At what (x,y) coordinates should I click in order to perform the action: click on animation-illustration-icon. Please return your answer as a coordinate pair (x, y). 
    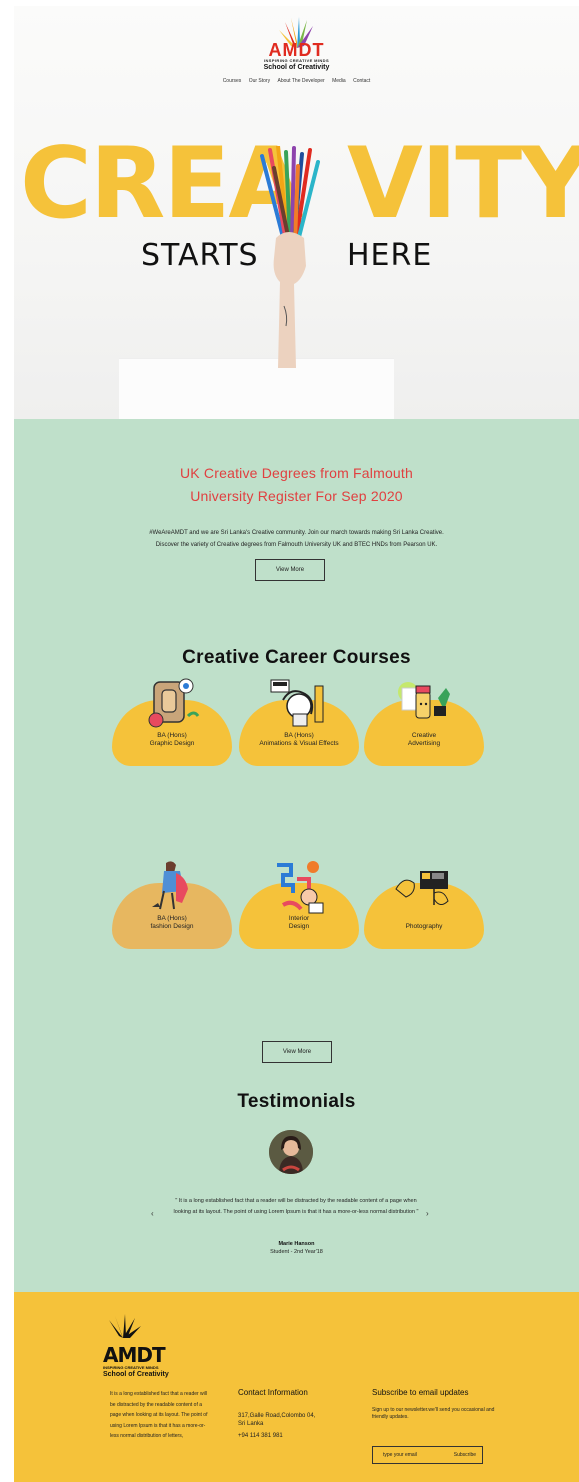
    Looking at the image, I should click on (297, 703).